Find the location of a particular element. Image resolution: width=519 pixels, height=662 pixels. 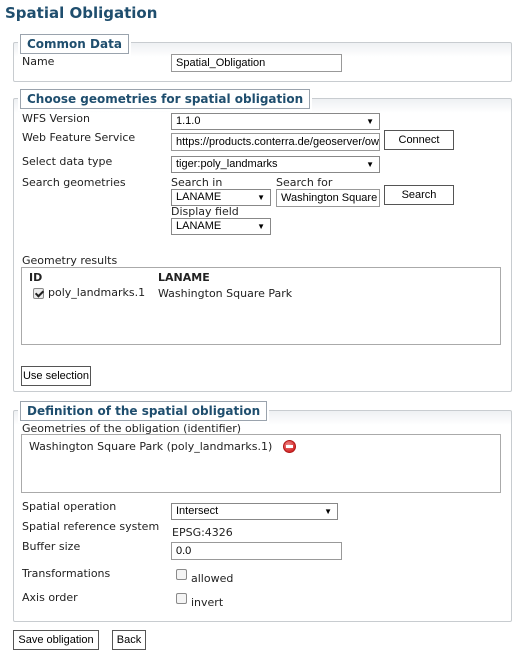

search-geometries-label: Search geometries is located at coordinates (74, 182).